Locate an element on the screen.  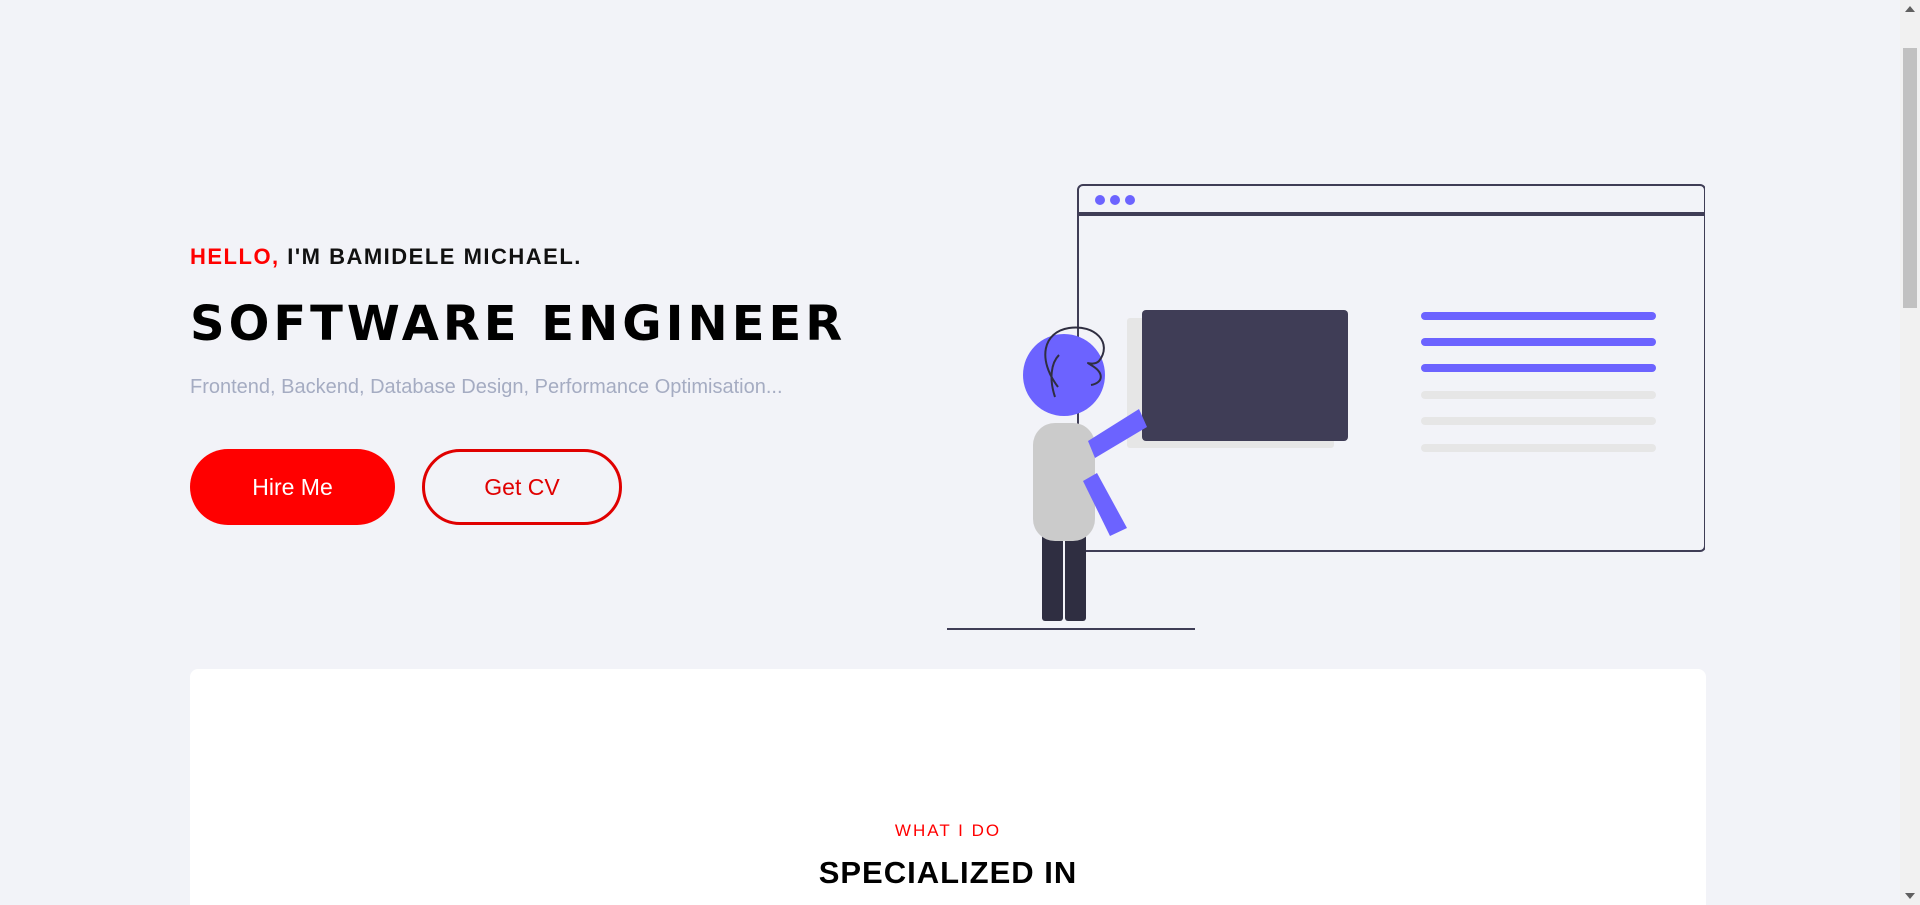
hero-hello: HELLO, is located at coordinates (235, 256).